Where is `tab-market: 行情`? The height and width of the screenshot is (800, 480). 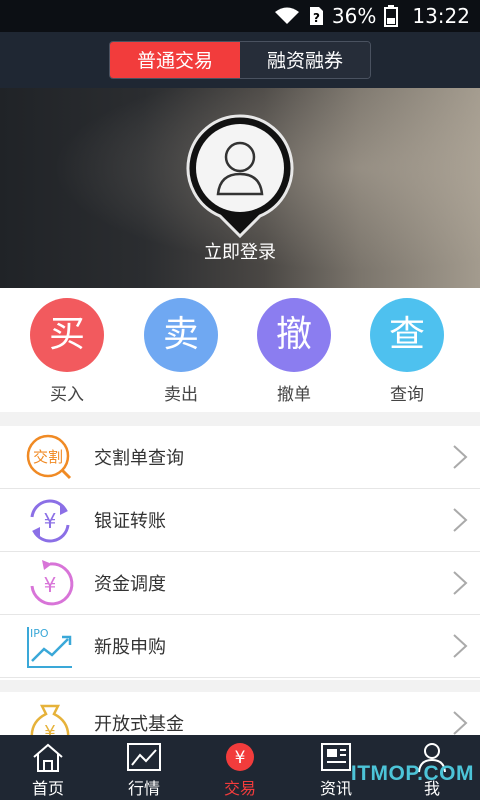 tab-market: 行情 is located at coordinates (144, 767).